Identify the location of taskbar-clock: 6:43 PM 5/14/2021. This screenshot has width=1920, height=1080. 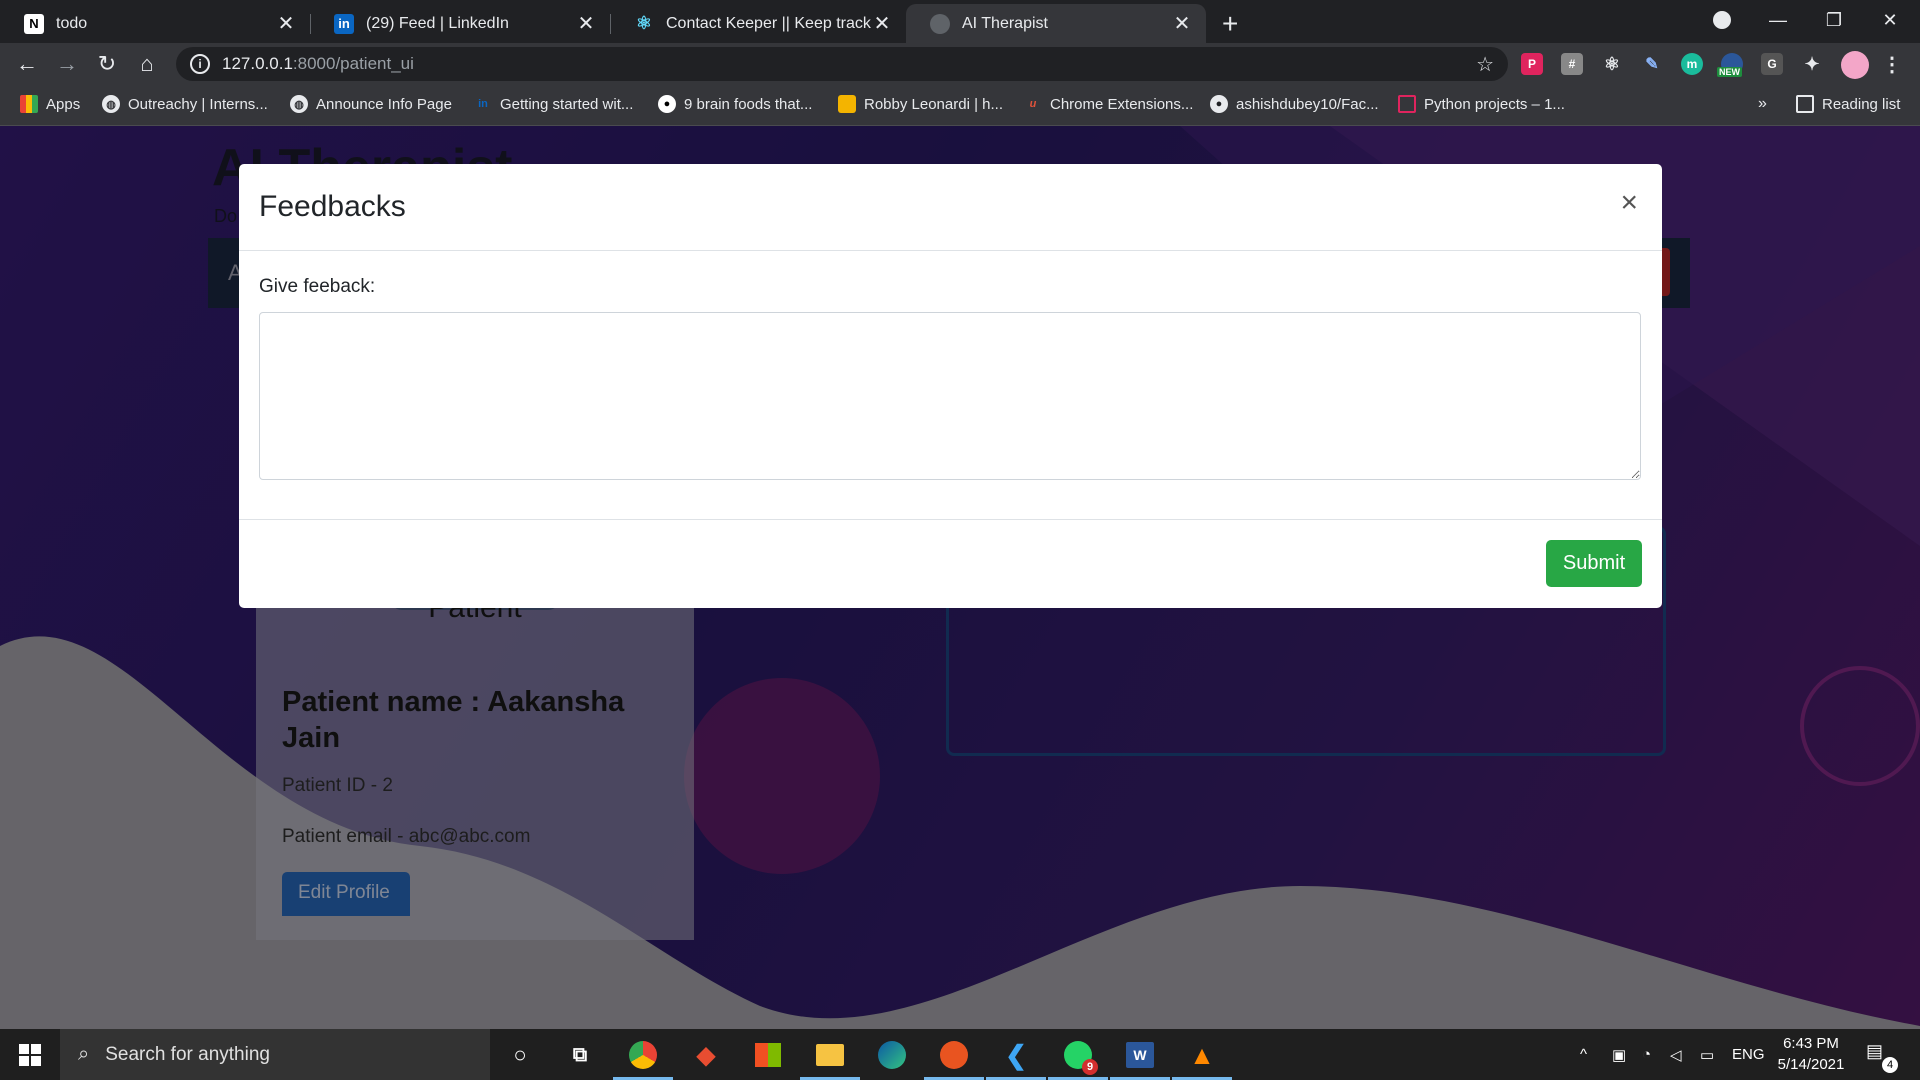
(1811, 1054).